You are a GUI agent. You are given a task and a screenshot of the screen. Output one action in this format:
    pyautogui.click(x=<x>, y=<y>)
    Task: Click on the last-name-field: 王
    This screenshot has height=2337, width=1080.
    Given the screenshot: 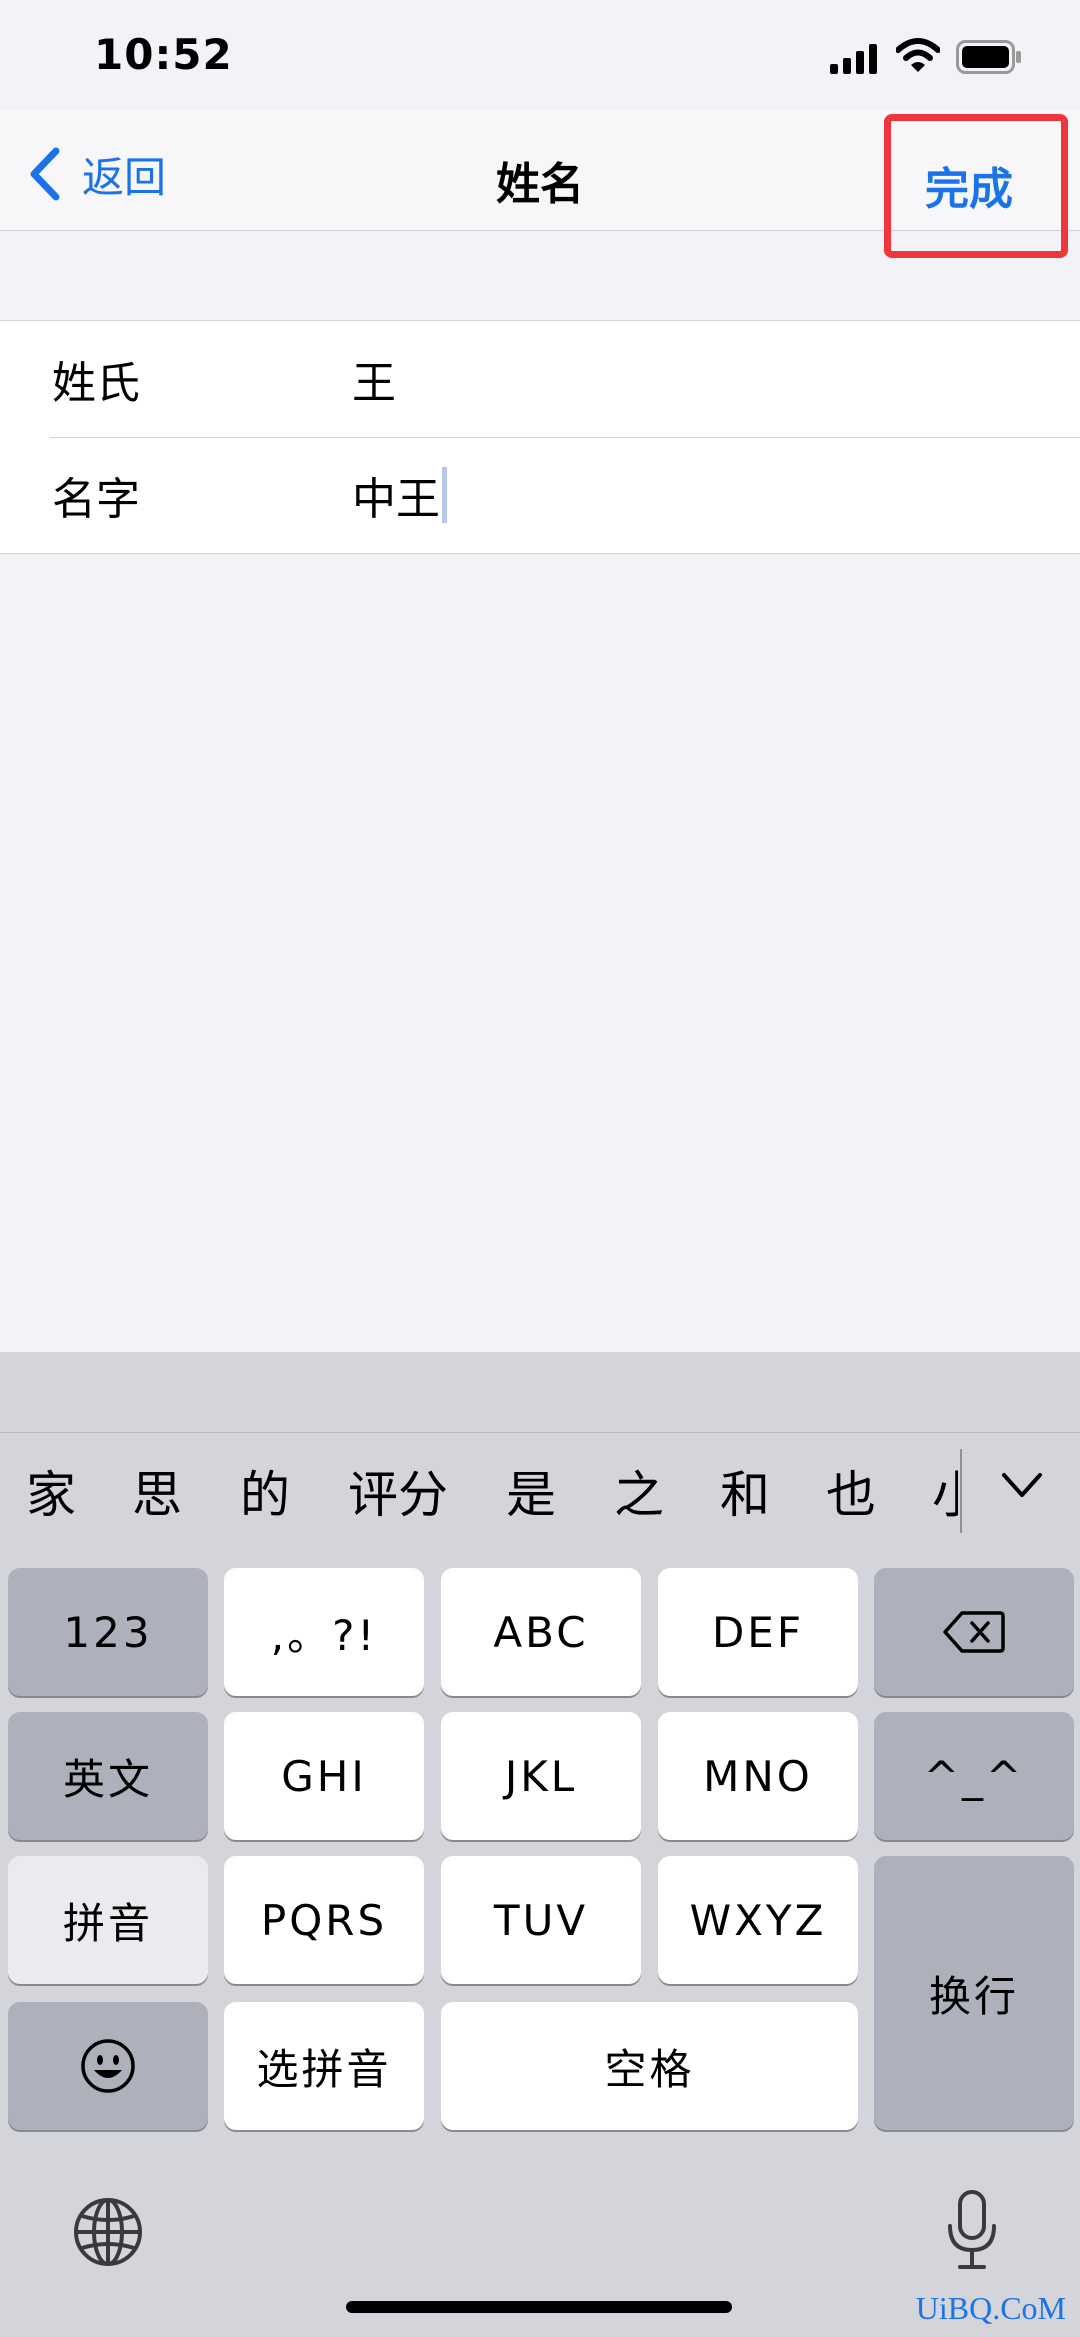 What is the action you would take?
    pyautogui.click(x=374, y=379)
    